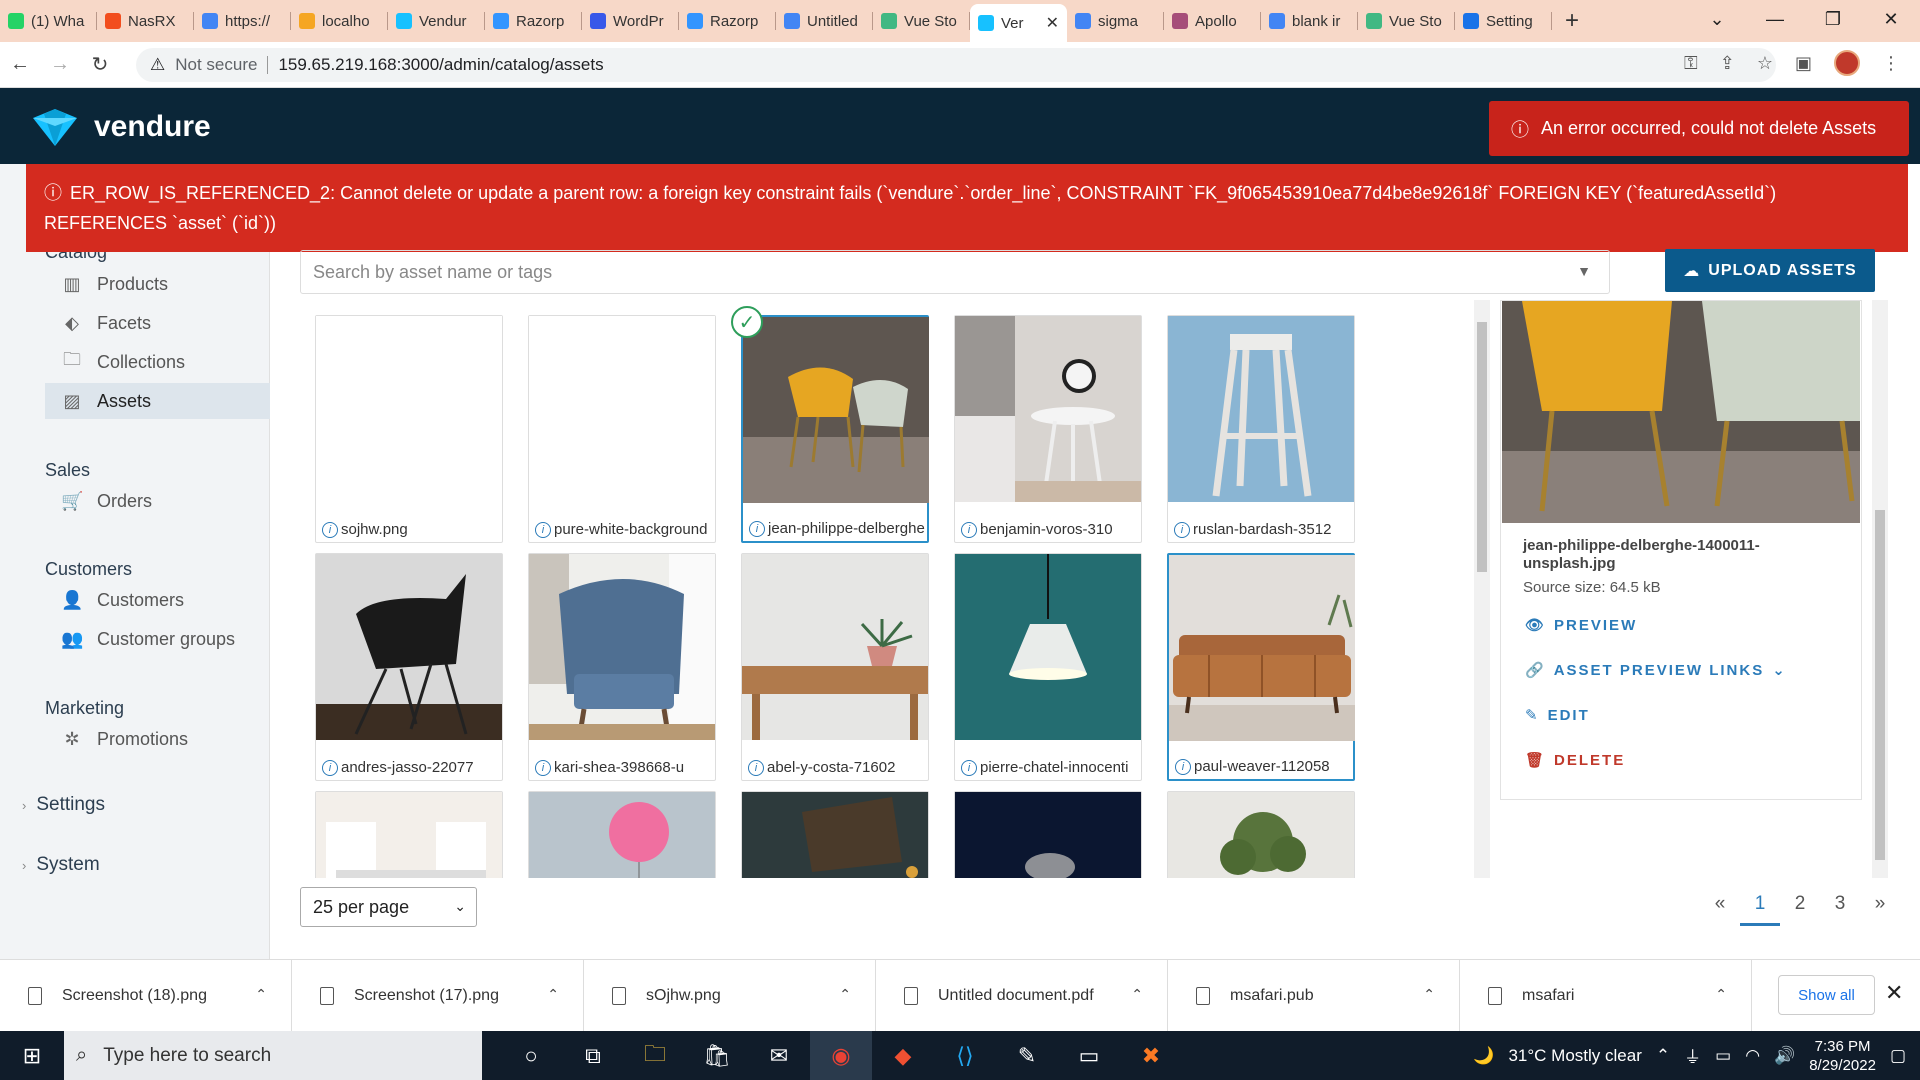 The image size is (1920, 1080). Describe the element at coordinates (1784, 1056) in the screenshot. I see `volume-icon: 🔊` at that location.